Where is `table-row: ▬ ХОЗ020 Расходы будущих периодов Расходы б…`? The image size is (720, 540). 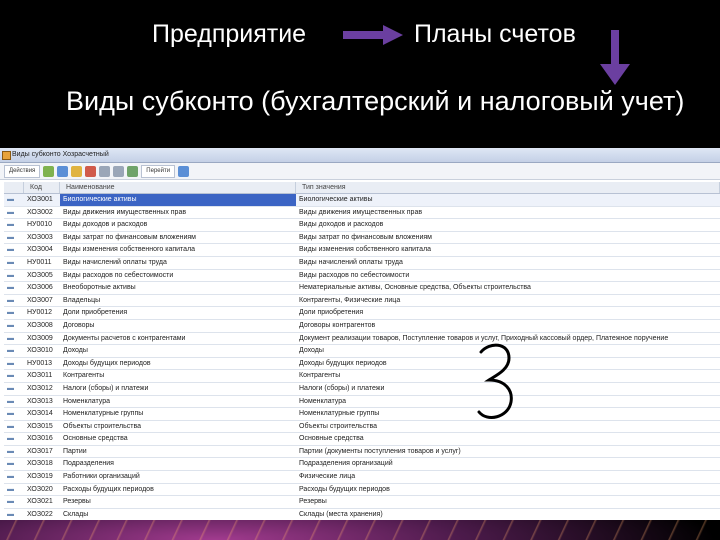
table-row: ▬ ХОЗ020 Расходы будущих периодов Расходы б… is located at coordinates (362, 490).